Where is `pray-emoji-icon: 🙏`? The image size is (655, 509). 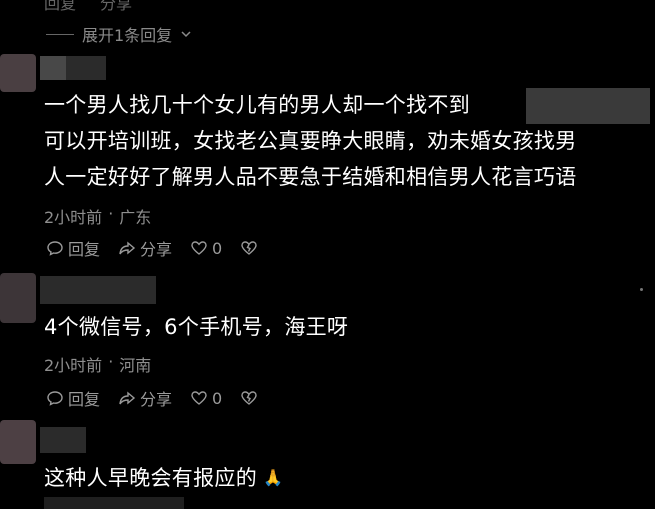
pray-emoji-icon: 🙏 is located at coordinates (273, 477).